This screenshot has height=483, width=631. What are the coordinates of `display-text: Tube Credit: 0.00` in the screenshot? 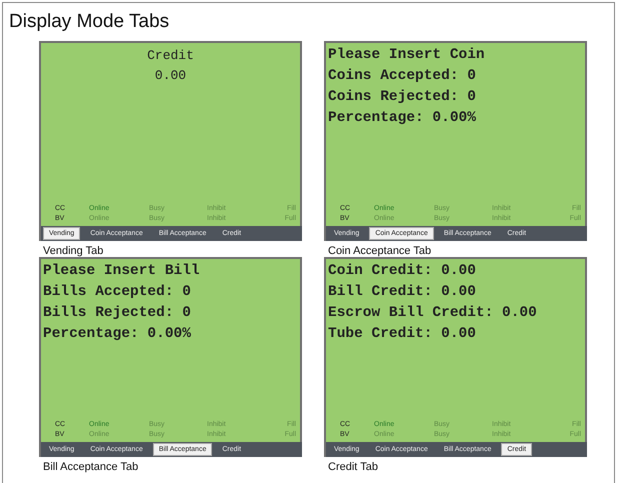 It's located at (402, 334).